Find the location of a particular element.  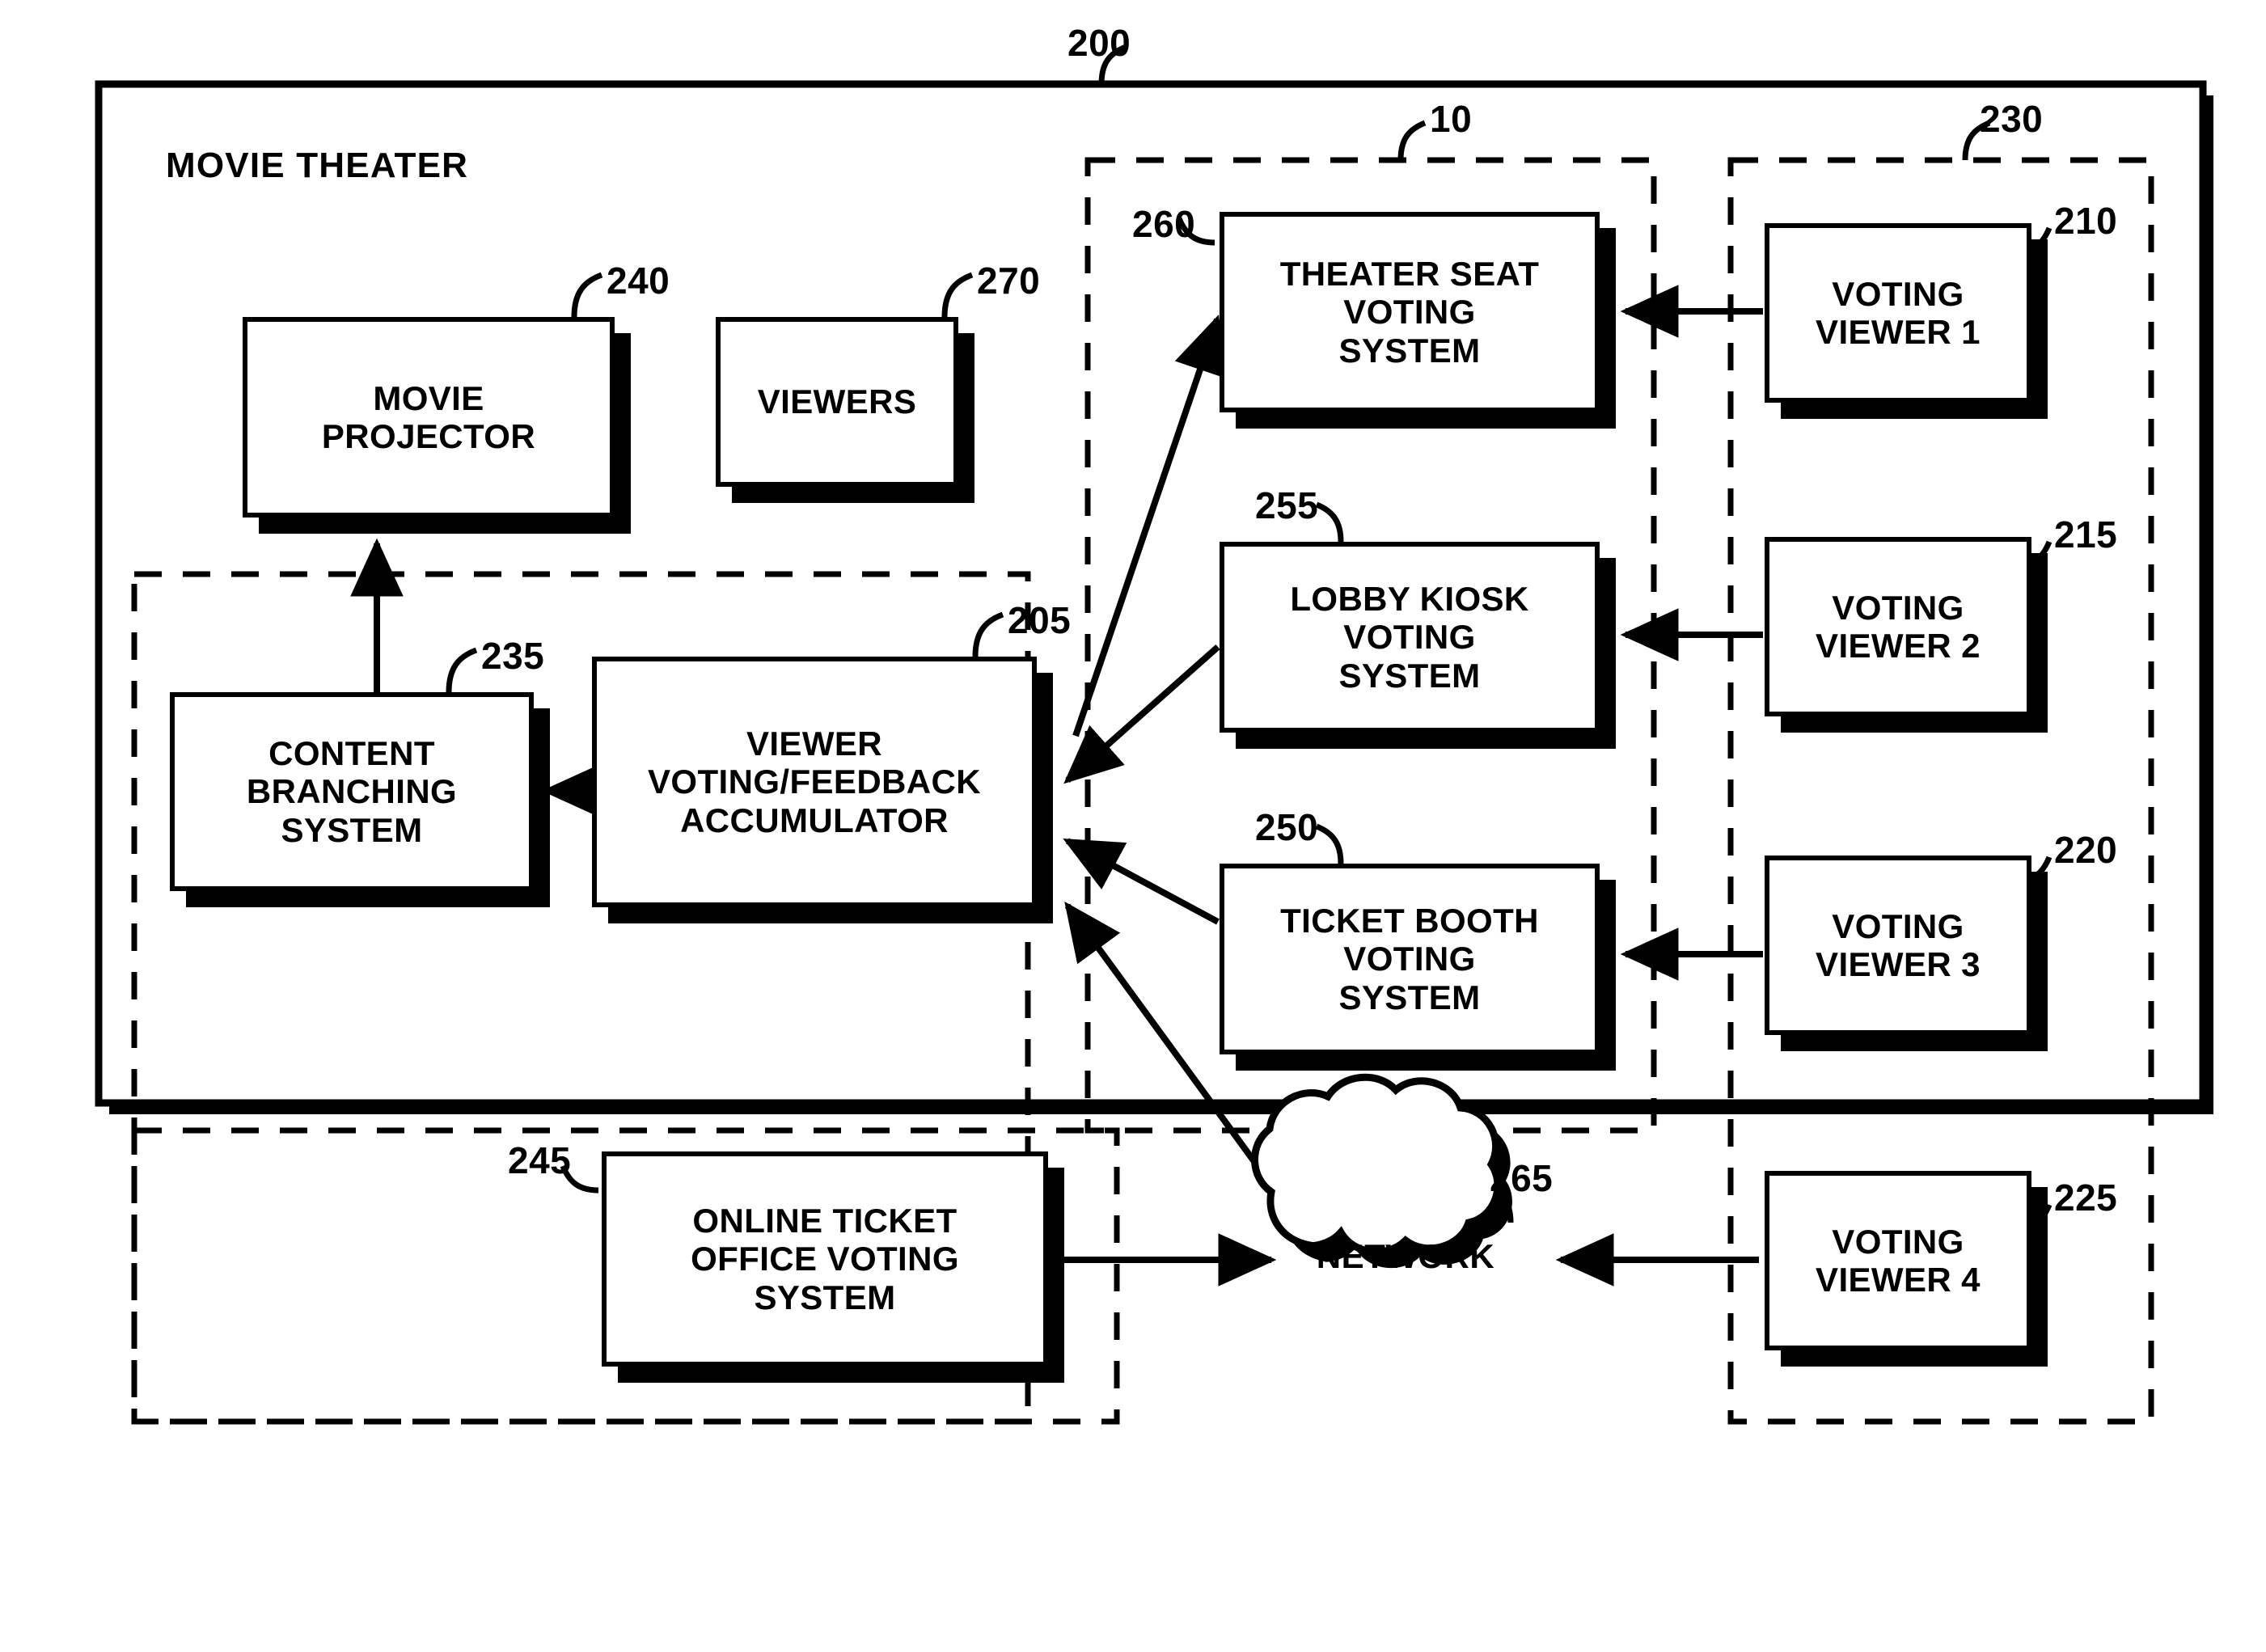

movie-projector-box: MOVIE PROJECTOR is located at coordinates (429, 417).